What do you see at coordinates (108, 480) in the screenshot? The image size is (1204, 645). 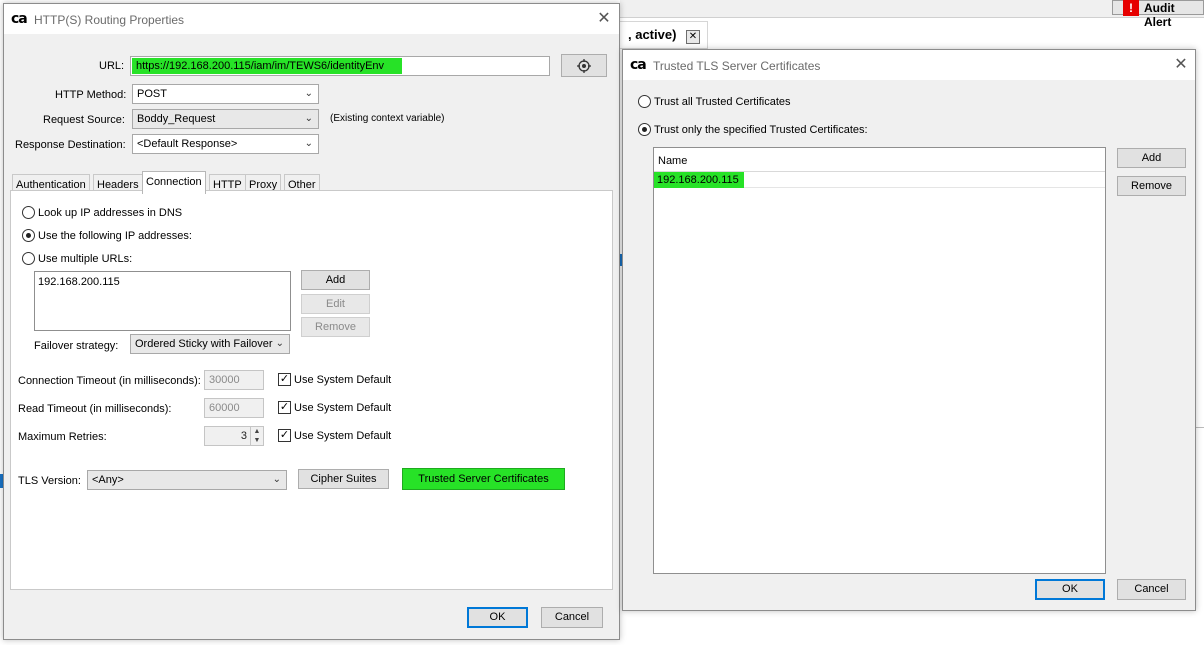 I see `tls-version-value: <Any>` at bounding box center [108, 480].